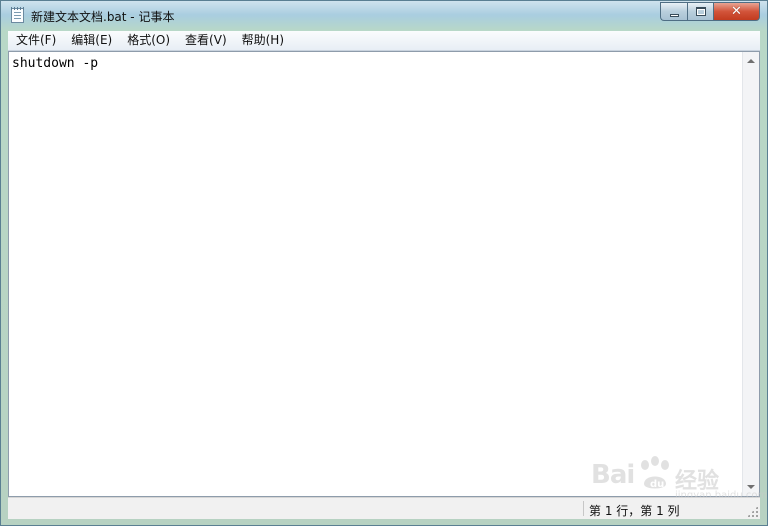 Image resolution: width=768 pixels, height=526 pixels. What do you see at coordinates (673, 11) in the screenshot?
I see `minimize-button` at bounding box center [673, 11].